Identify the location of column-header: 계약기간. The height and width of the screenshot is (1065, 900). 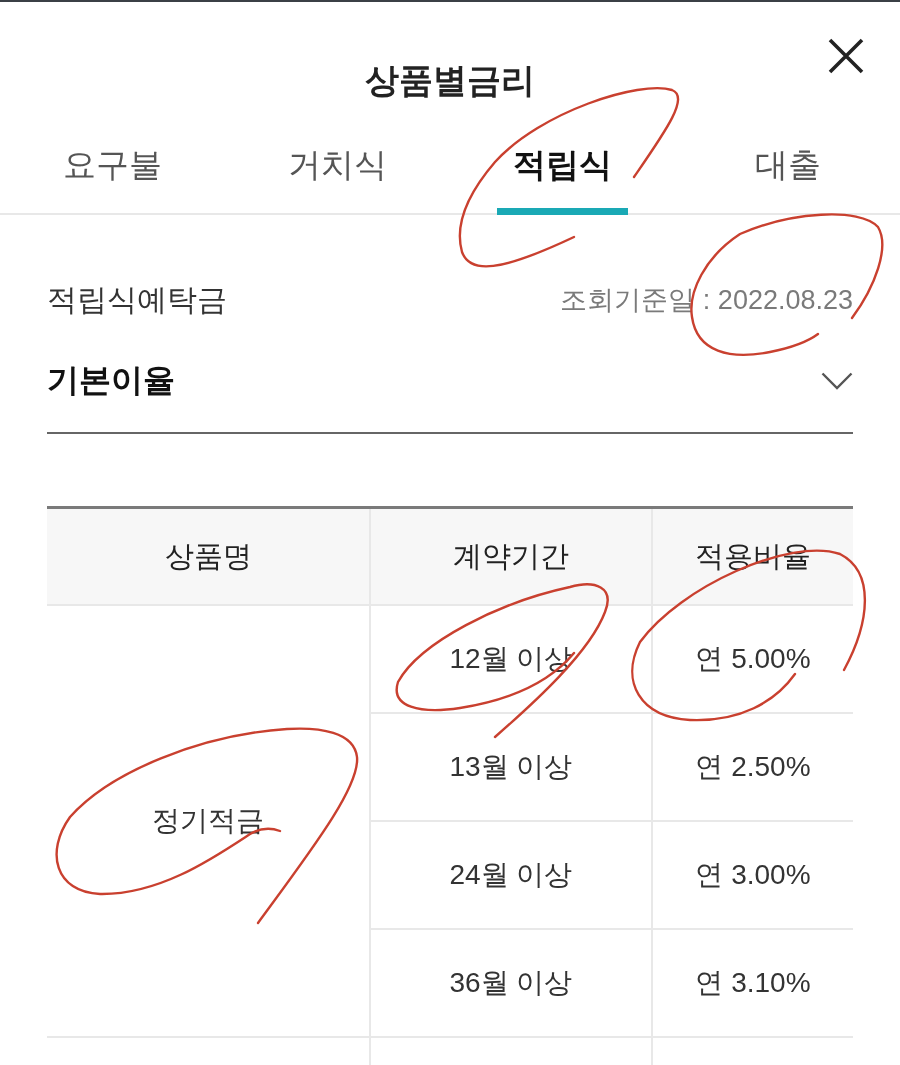
(510, 556).